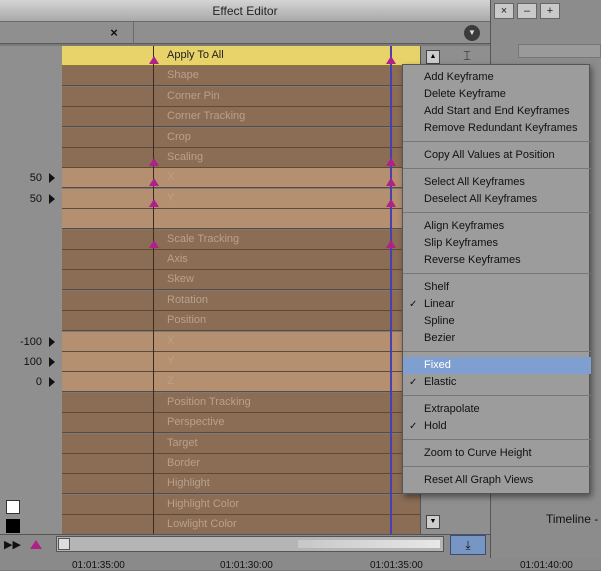 This screenshot has width=601, height=571. Describe the element at coordinates (497, 338) in the screenshot. I see `menu-item: Bezier` at that location.